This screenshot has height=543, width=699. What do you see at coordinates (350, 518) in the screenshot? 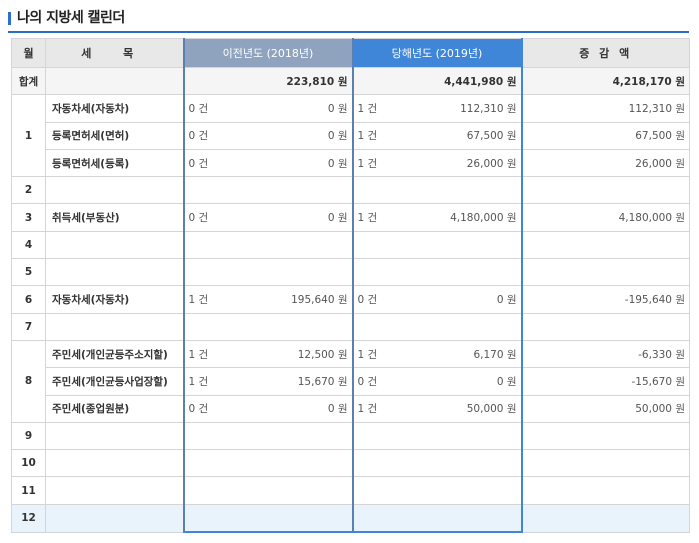
I see `table-row: 12` at bounding box center [350, 518].